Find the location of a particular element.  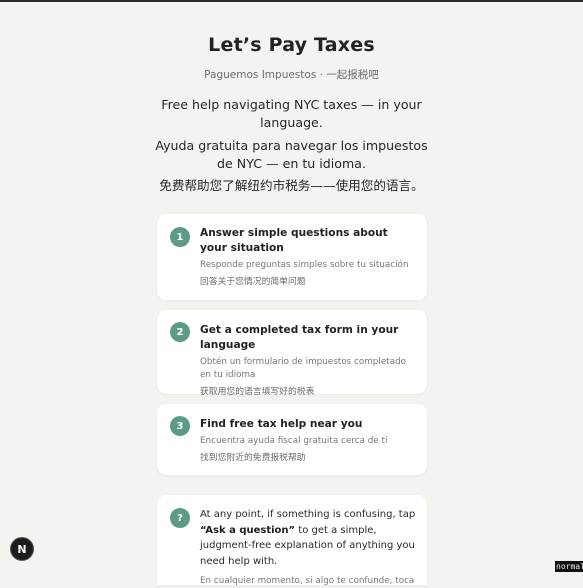

intro-chinese: 免费帮助您了解纽约市税务——使用您的语言。 is located at coordinates (291, 185).